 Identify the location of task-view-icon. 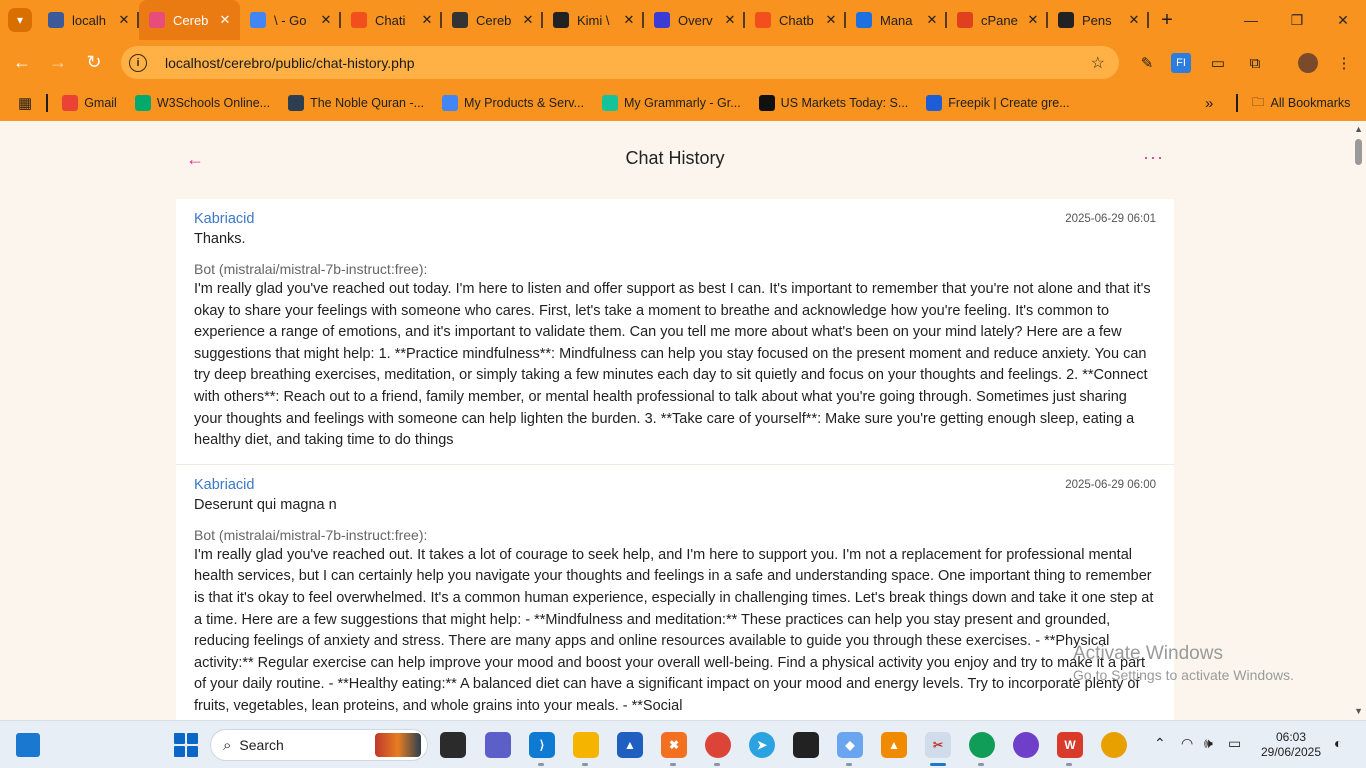
(453, 745).